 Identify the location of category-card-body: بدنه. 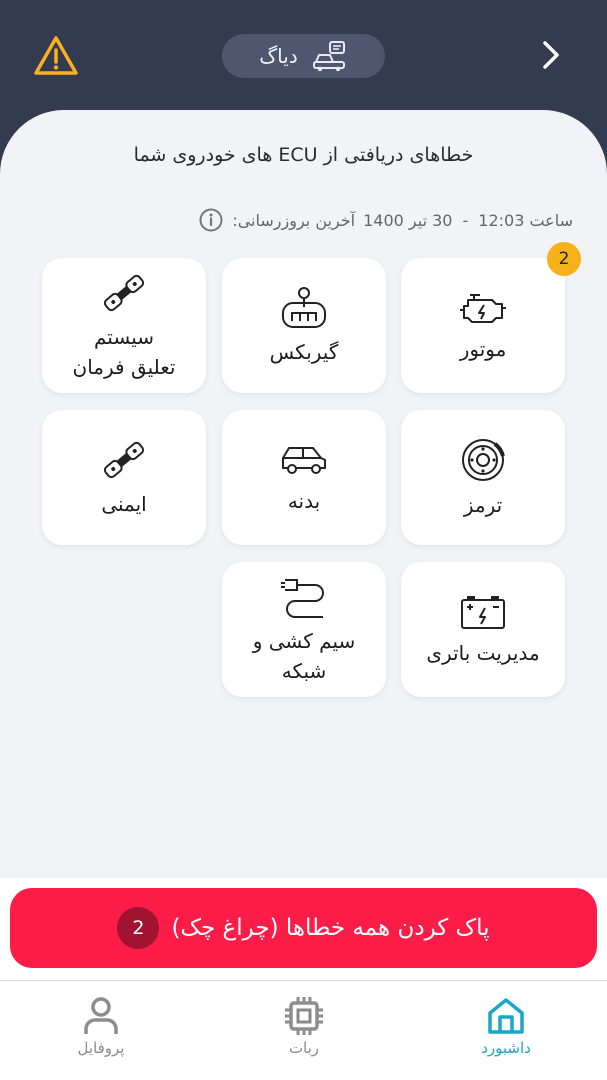
(304, 477).